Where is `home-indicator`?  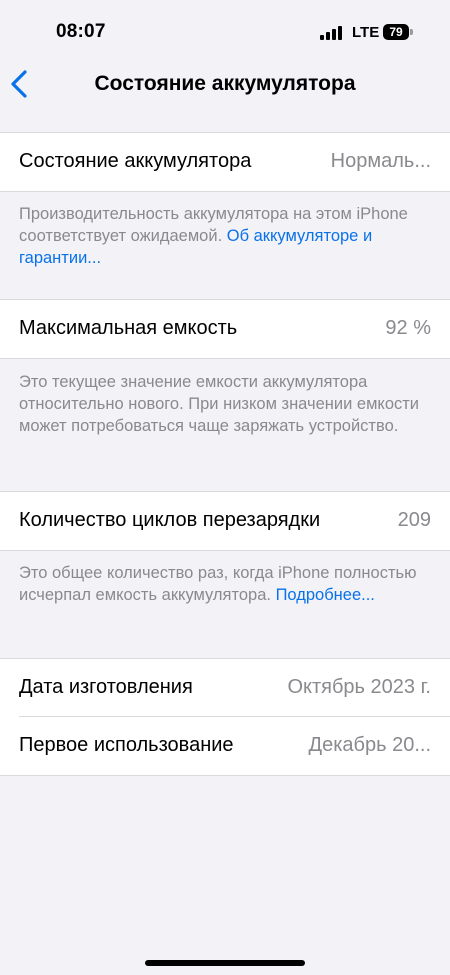
home-indicator is located at coordinates (225, 963).